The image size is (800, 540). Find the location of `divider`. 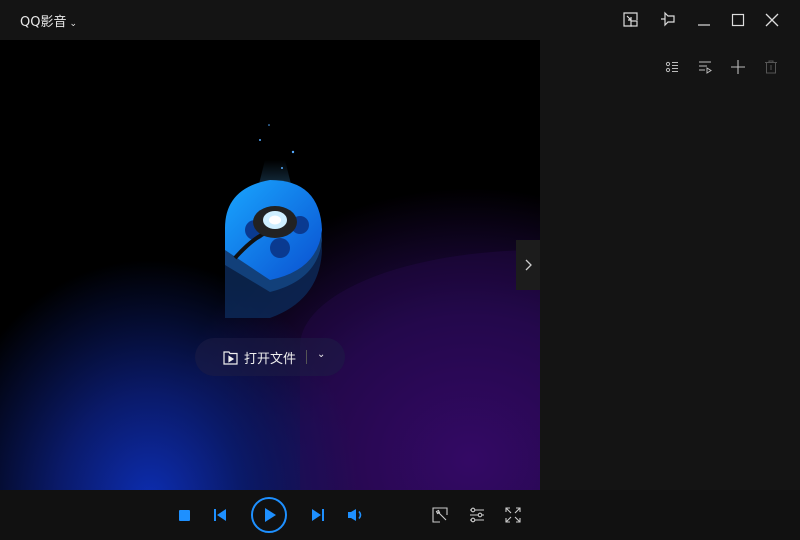

divider is located at coordinates (306, 357).